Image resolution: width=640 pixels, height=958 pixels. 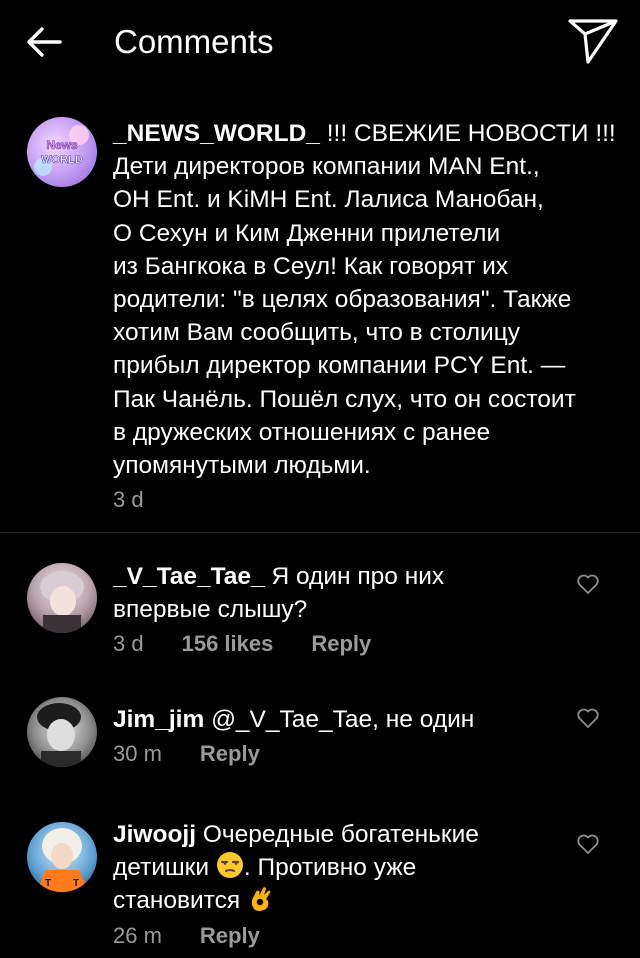 I want to click on caption-meta: 3 d, so click(x=376, y=500).